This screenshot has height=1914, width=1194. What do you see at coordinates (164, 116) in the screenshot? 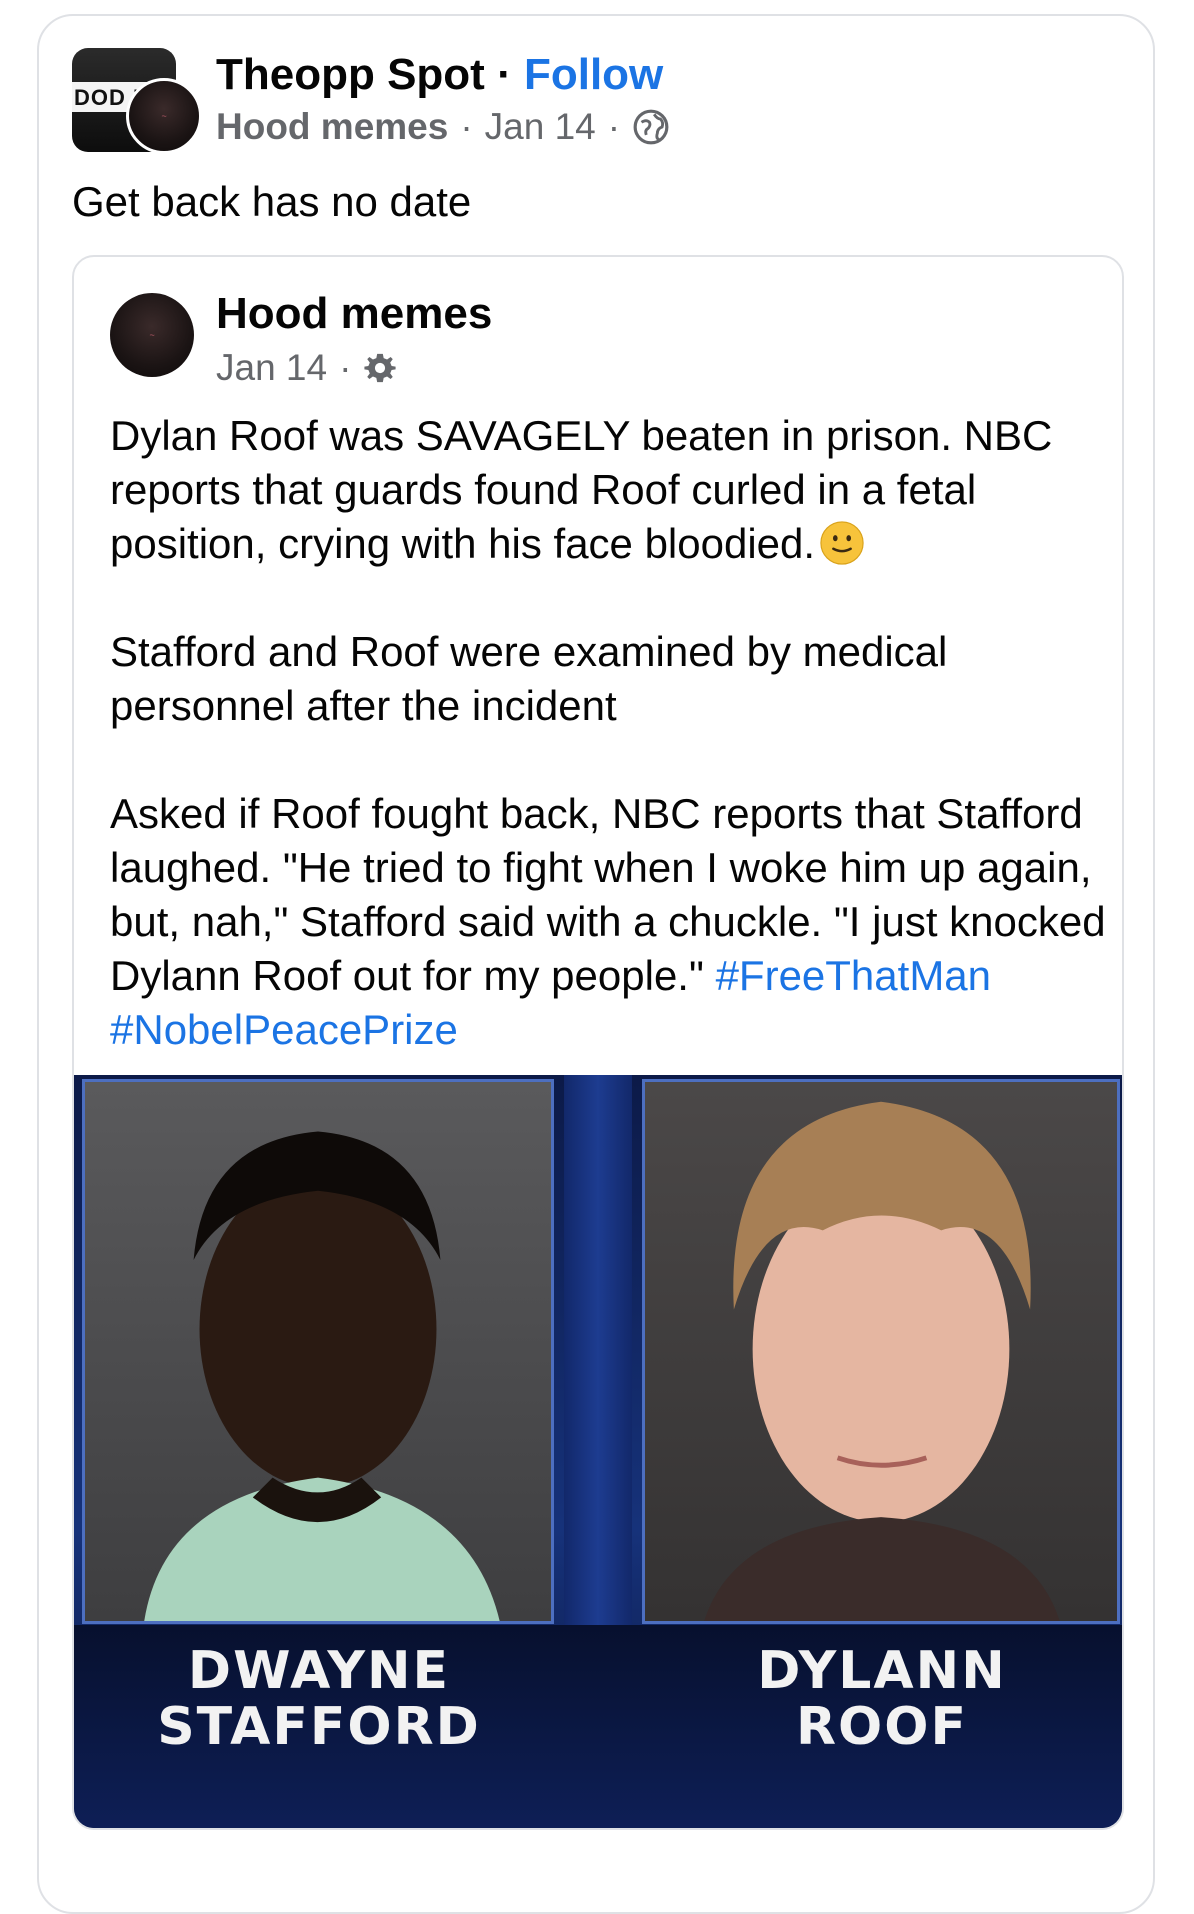
I see `user-avatar: ~` at bounding box center [164, 116].